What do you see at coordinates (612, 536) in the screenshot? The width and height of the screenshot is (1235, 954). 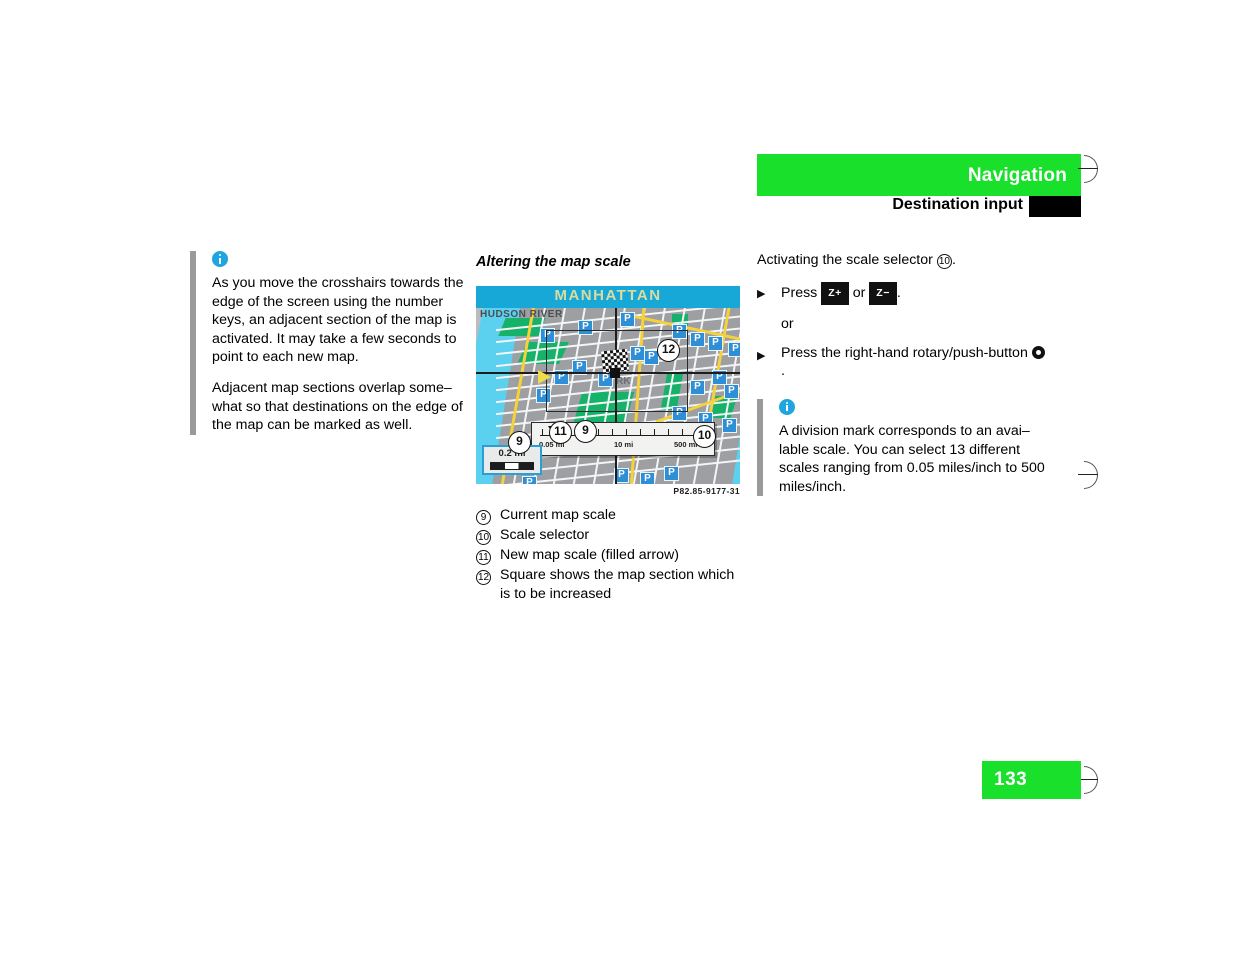 I see `legend-item: 10 Scale selector` at bounding box center [612, 536].